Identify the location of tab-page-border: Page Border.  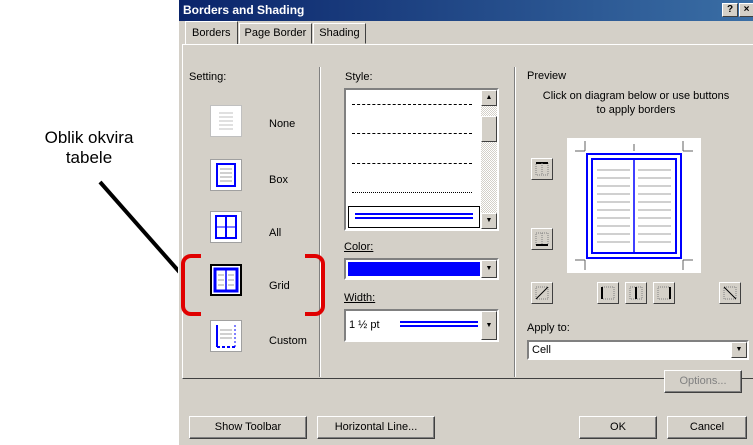
(275, 33).